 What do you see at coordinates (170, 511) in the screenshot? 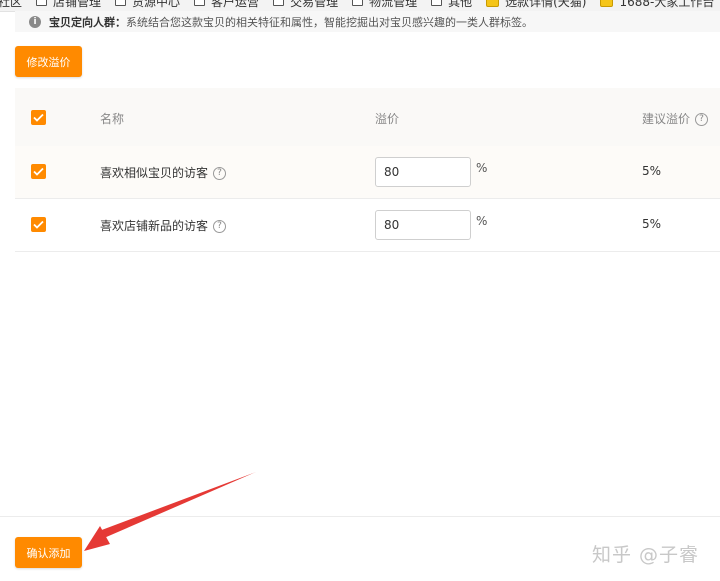
I see `annotation-arrow` at bounding box center [170, 511].